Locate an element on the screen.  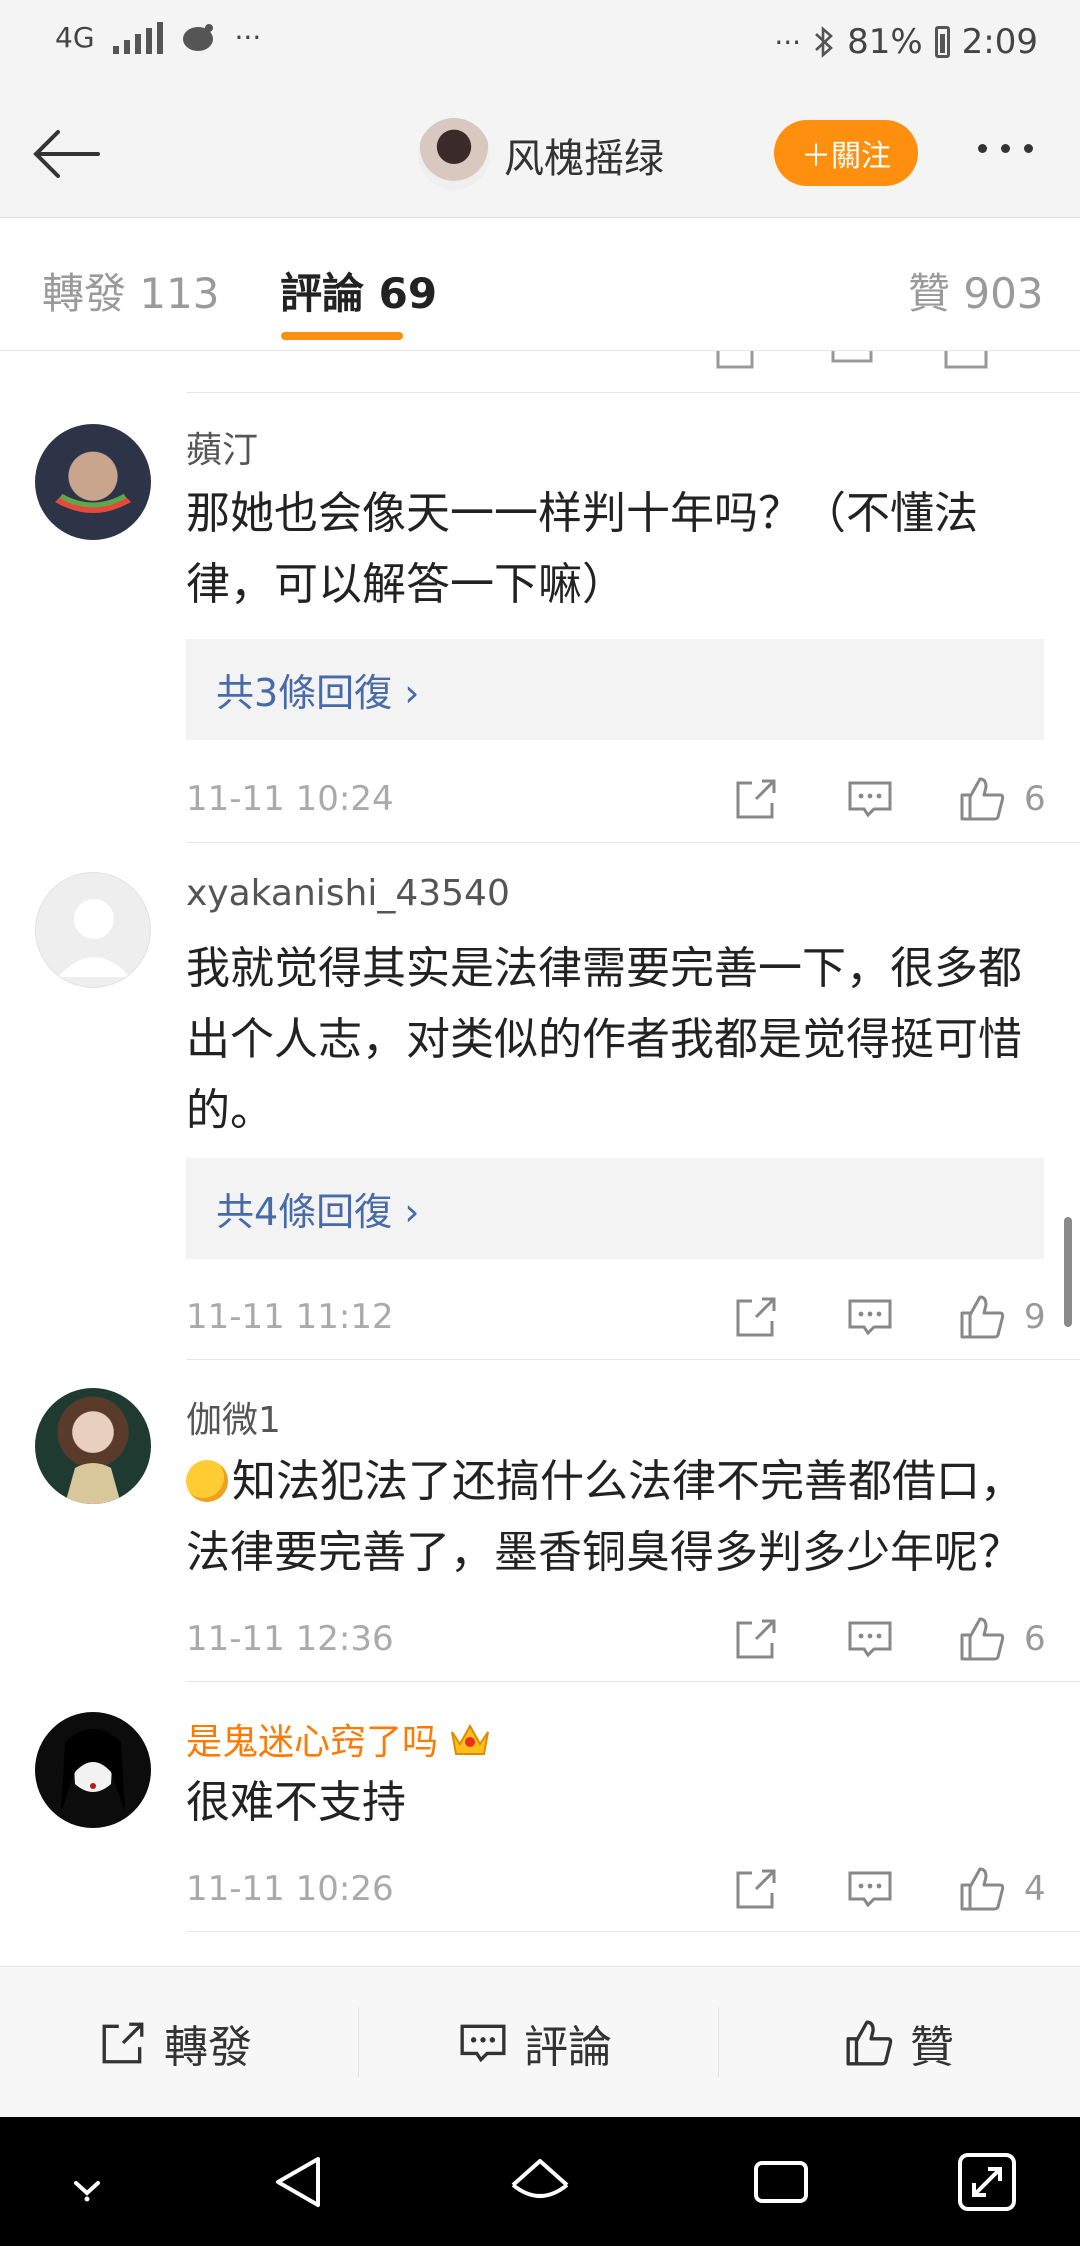
system-navigation-bar is located at coordinates (540, 2181).